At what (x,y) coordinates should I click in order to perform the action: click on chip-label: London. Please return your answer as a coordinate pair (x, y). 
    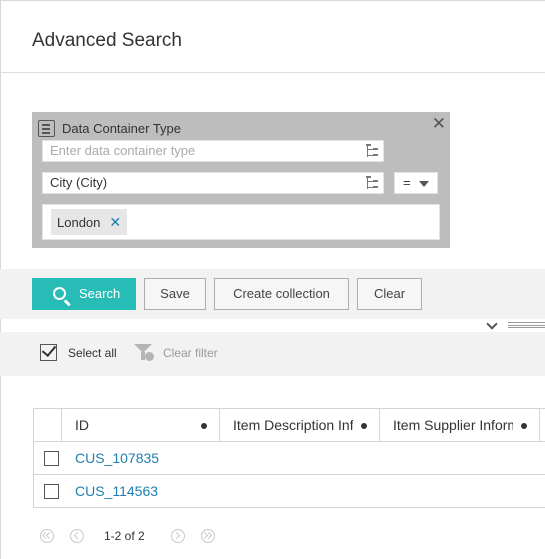
    Looking at the image, I should click on (79, 222).